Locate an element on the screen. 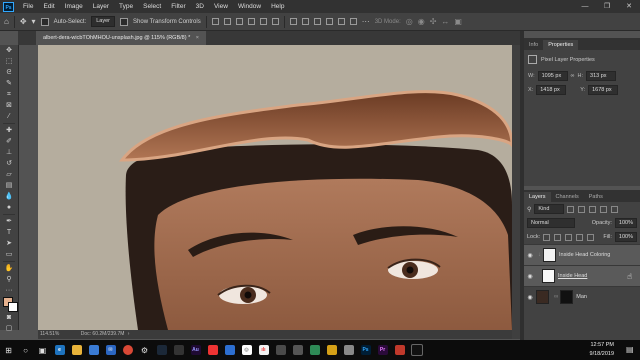 The width and height of the screenshot is (640, 360). system-clock: 12:57 PM 9/18/2019 is located at coordinates (602, 350).